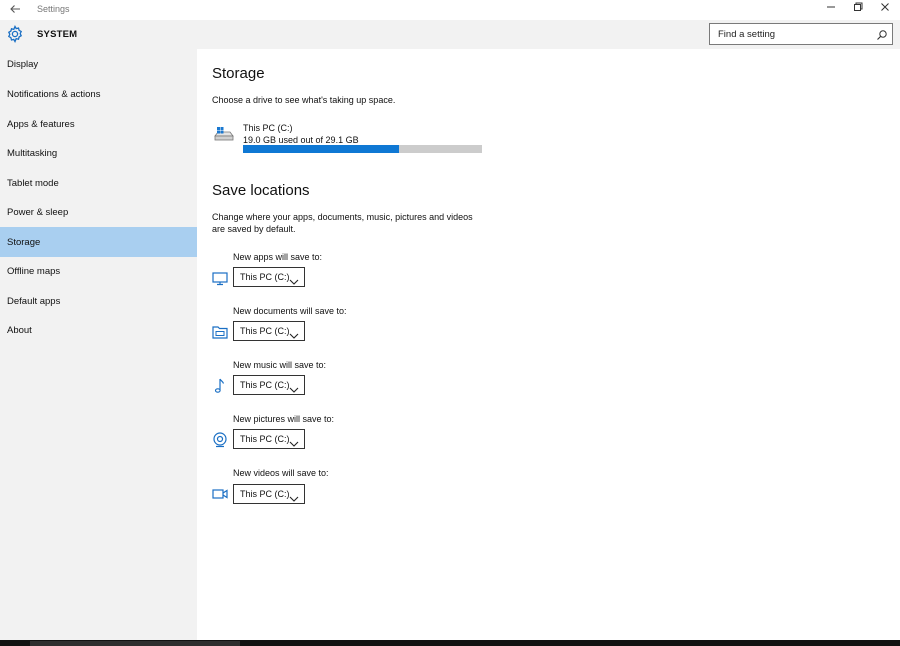 Image resolution: width=900 pixels, height=646 pixels. I want to click on app-header: SYSTEM Find a setting, so click(450, 34).